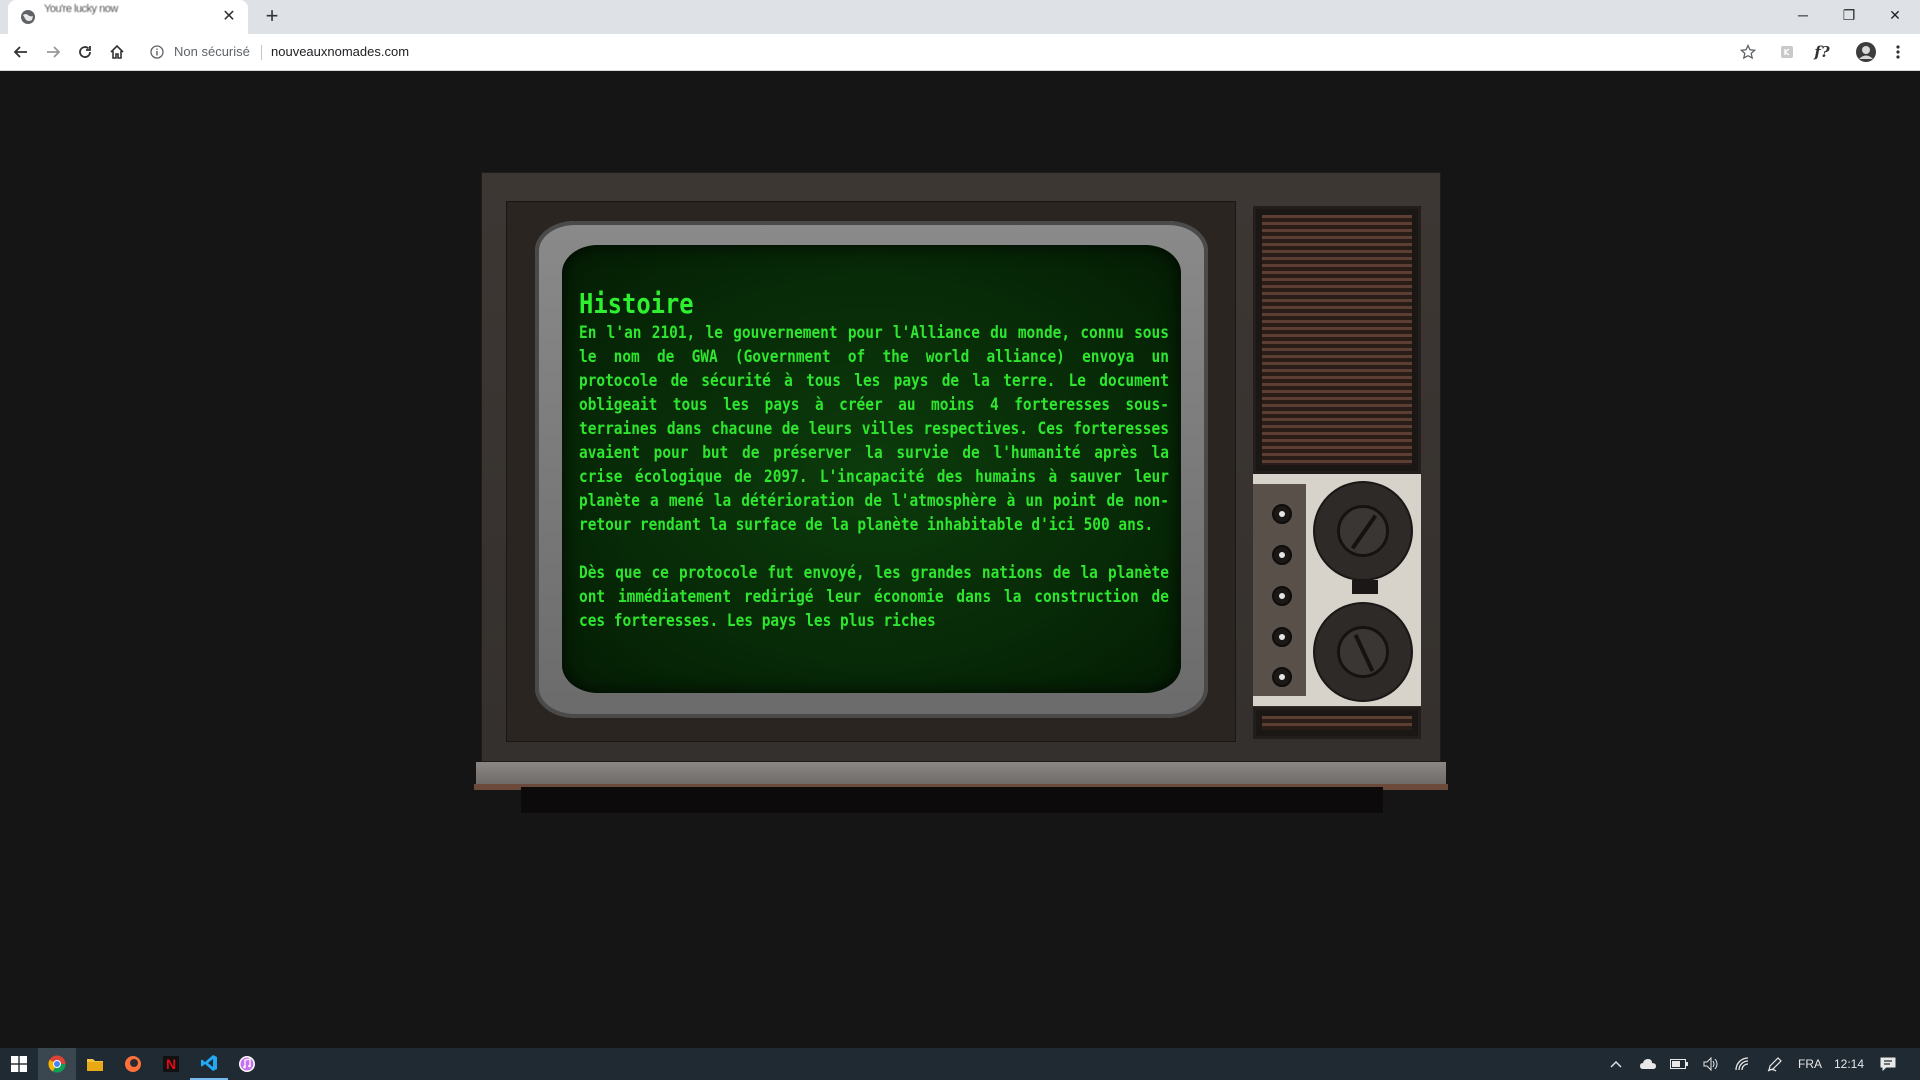 This screenshot has height=1080, width=1920. I want to click on home-button, so click(117, 52).